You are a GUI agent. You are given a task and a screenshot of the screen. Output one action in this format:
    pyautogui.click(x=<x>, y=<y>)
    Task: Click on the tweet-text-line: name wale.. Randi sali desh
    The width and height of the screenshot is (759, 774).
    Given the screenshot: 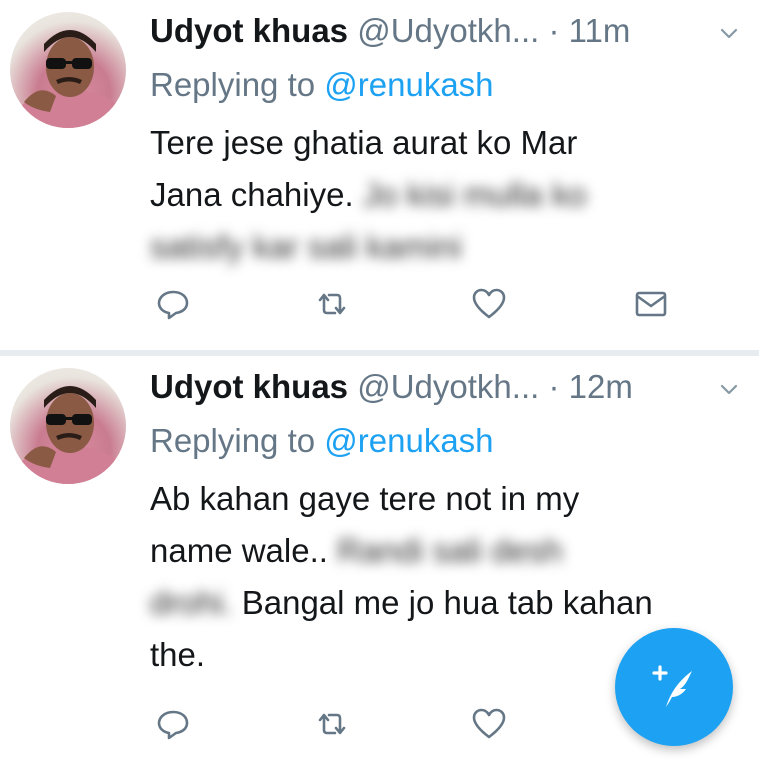 What is the action you would take?
    pyautogui.click(x=440, y=551)
    